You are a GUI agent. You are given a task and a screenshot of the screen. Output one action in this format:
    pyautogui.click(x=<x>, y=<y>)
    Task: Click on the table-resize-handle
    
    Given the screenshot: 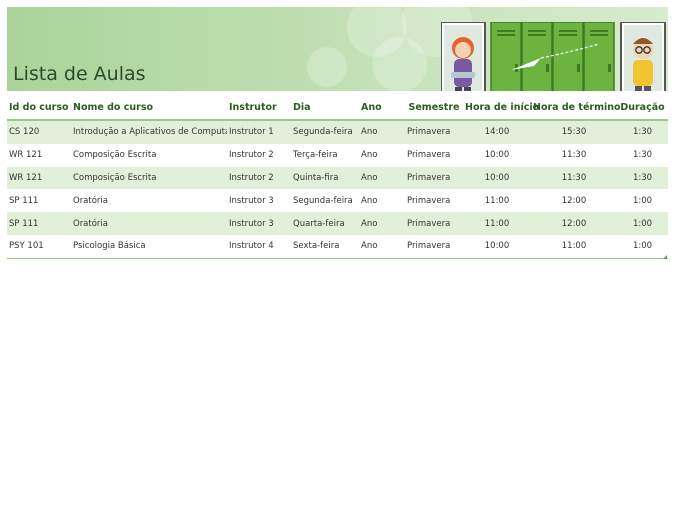 What is the action you would take?
    pyautogui.click(x=665, y=257)
    